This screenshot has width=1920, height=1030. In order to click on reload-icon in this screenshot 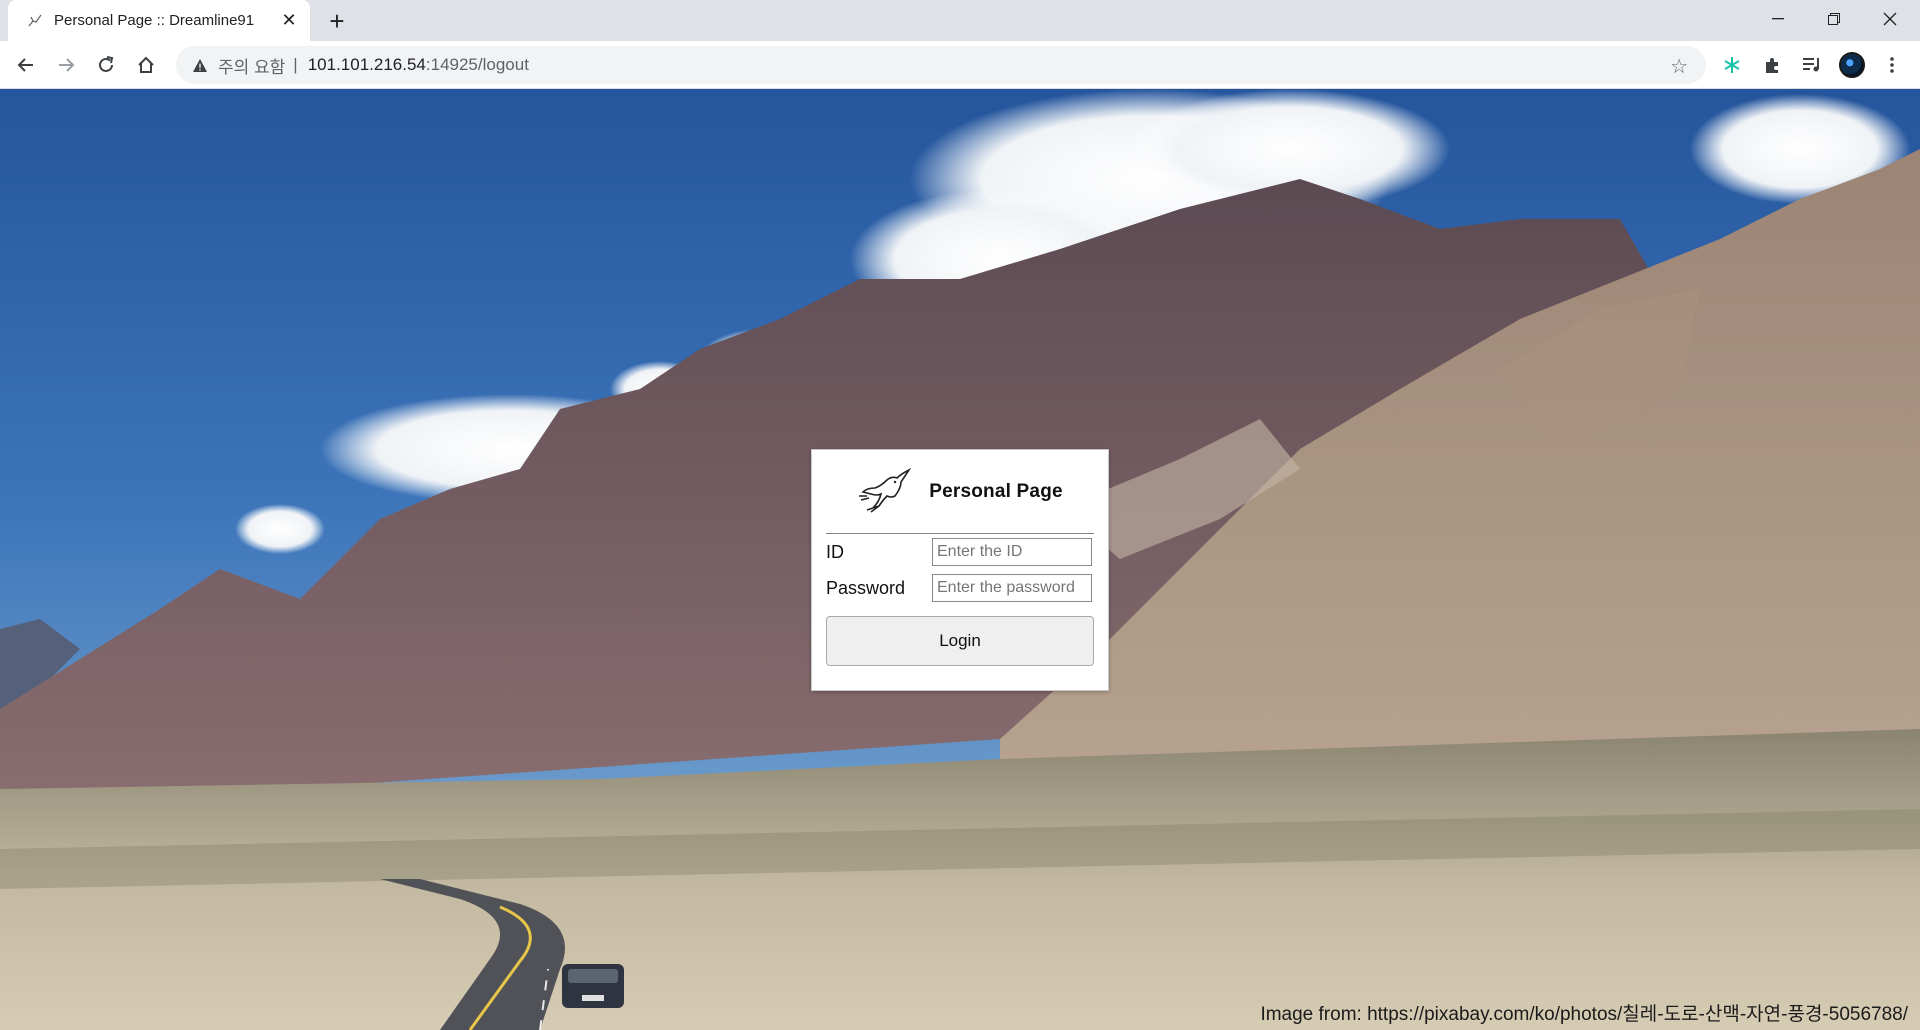, I will do `click(106, 65)`.